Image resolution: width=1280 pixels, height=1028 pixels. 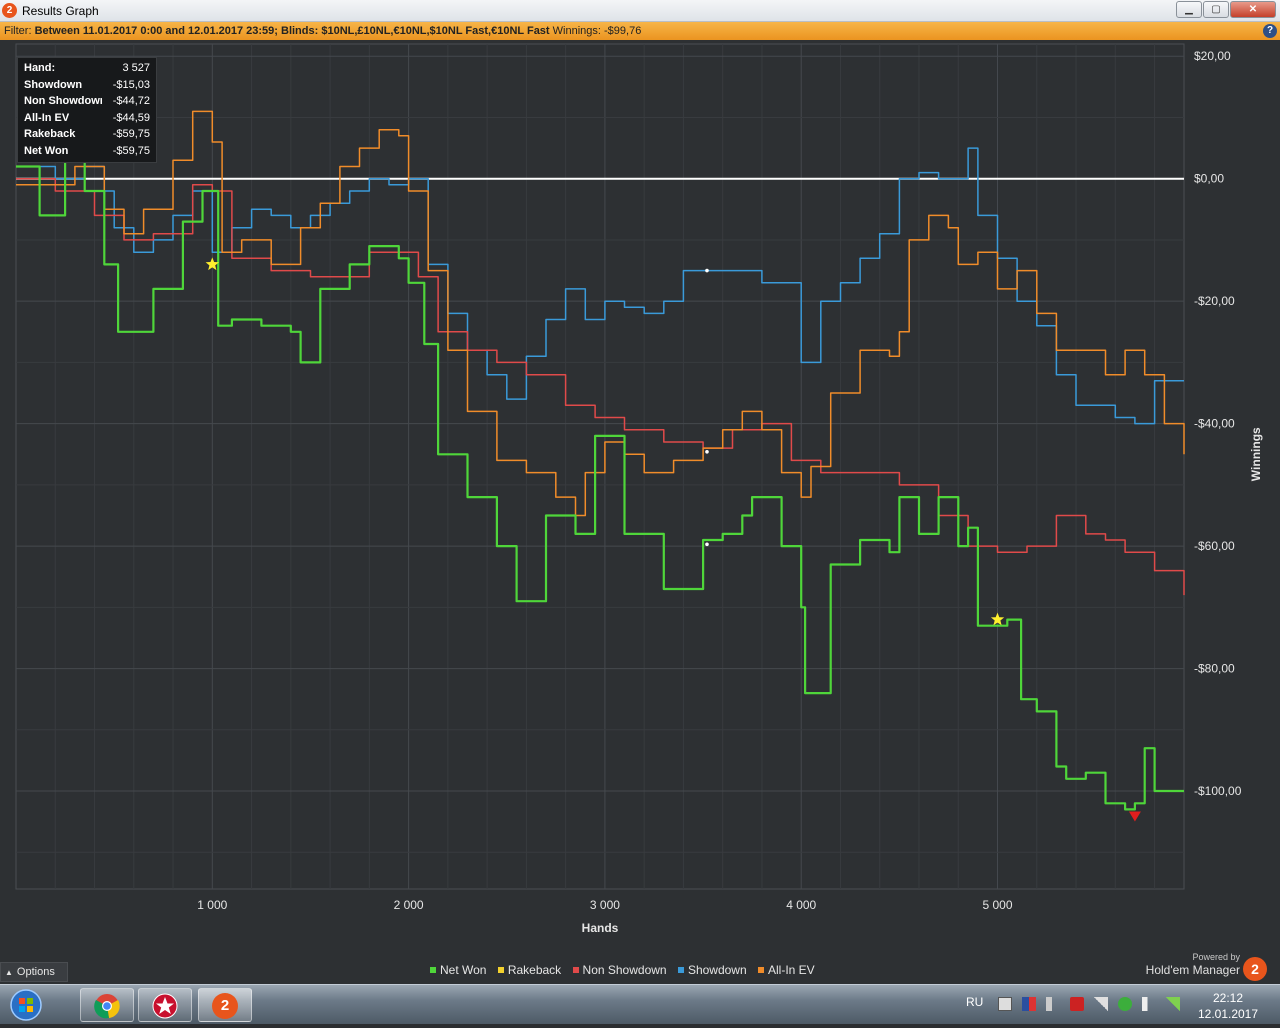 I want to click on holdem-manager-task-icon: 2, so click(x=225, y=1006).